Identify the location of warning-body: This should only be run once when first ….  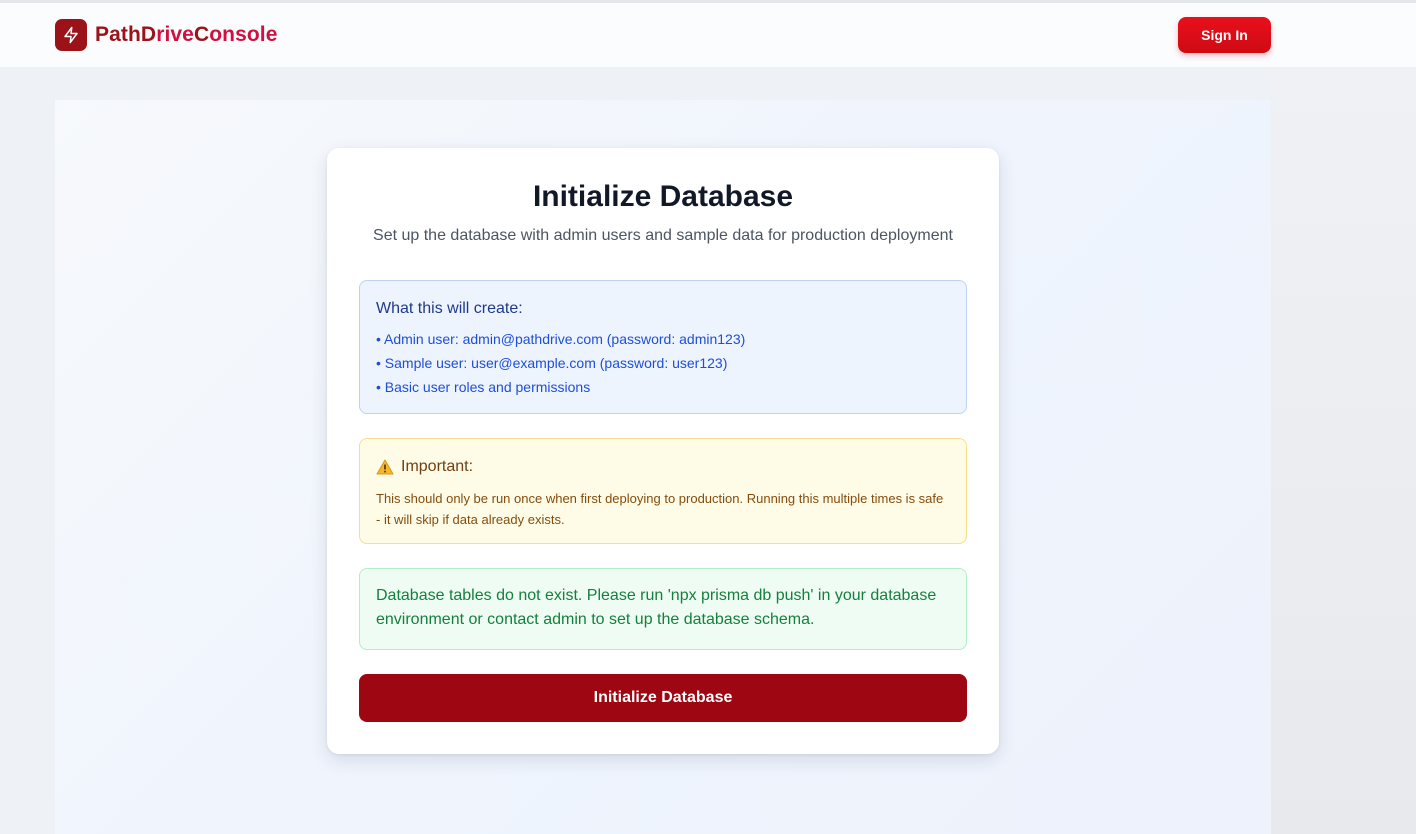
(660, 509).